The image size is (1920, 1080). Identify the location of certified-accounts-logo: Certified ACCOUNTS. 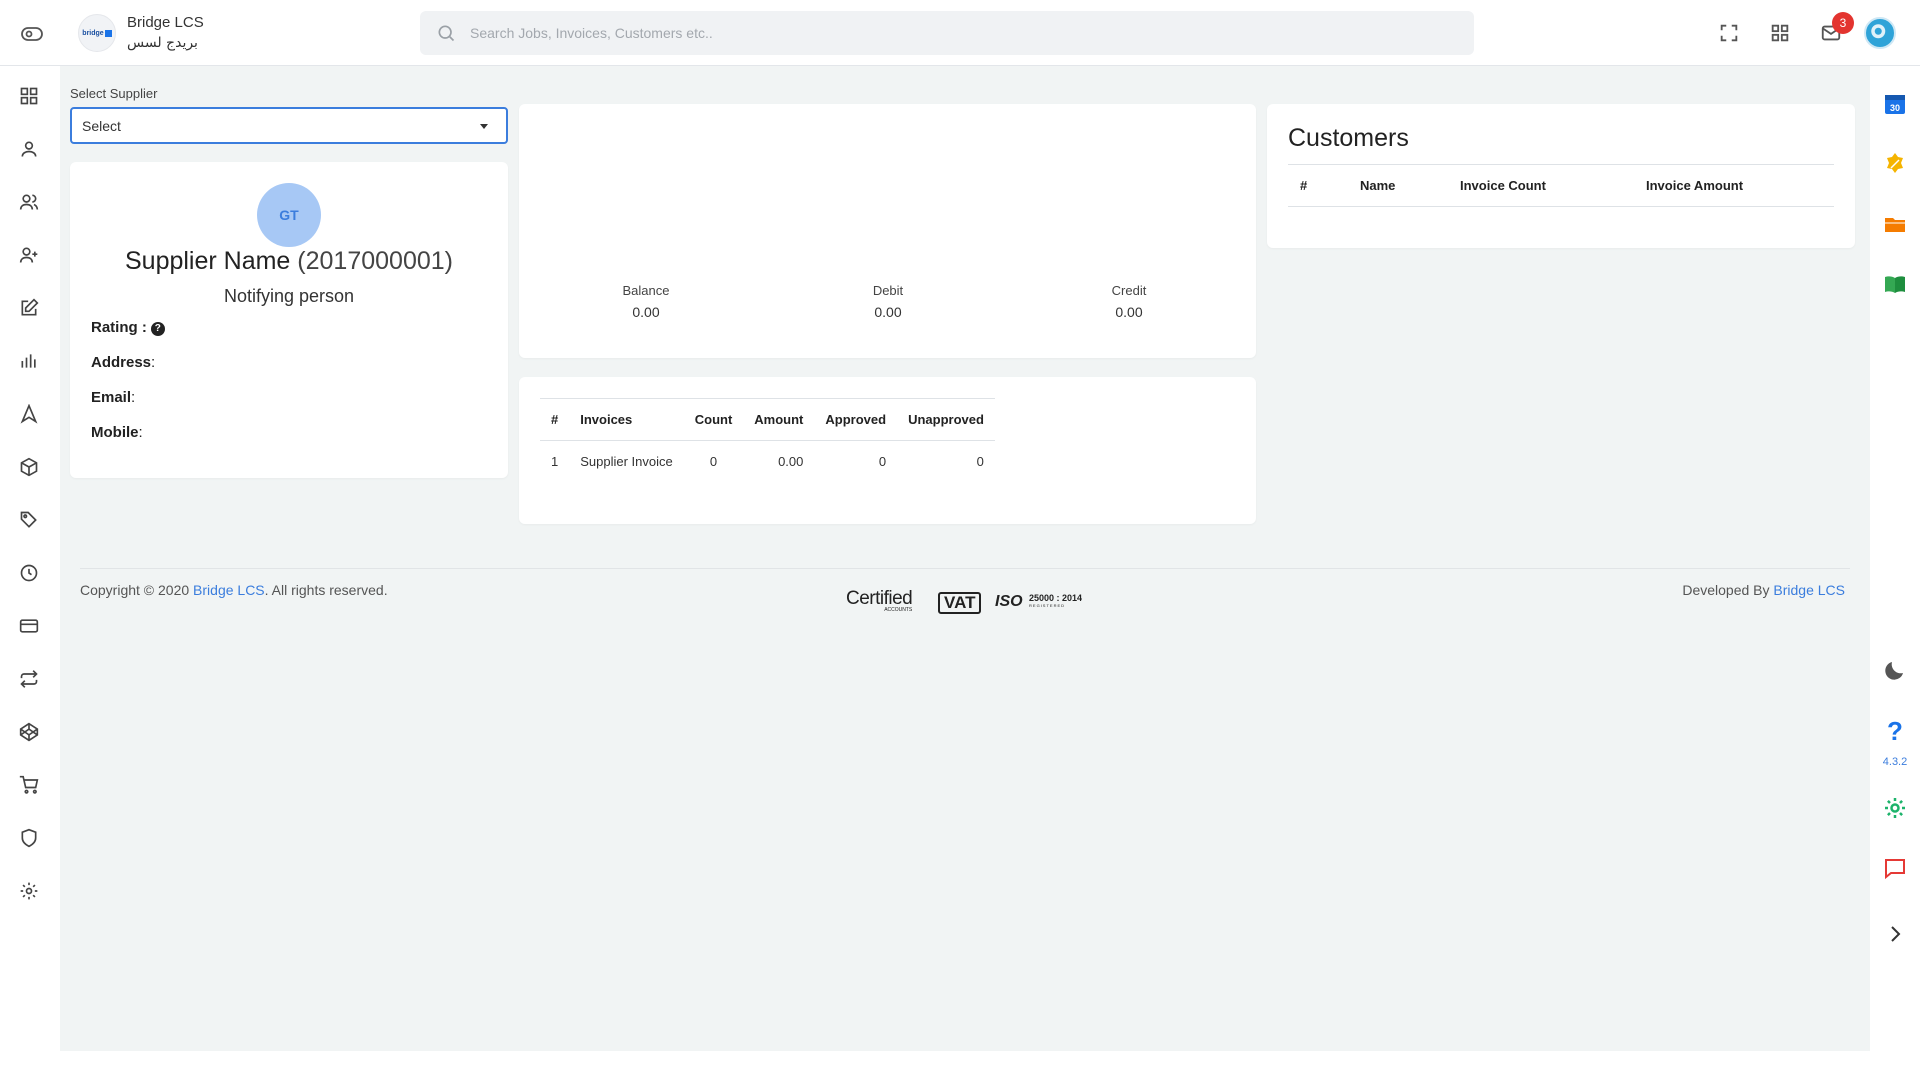
(879, 600).